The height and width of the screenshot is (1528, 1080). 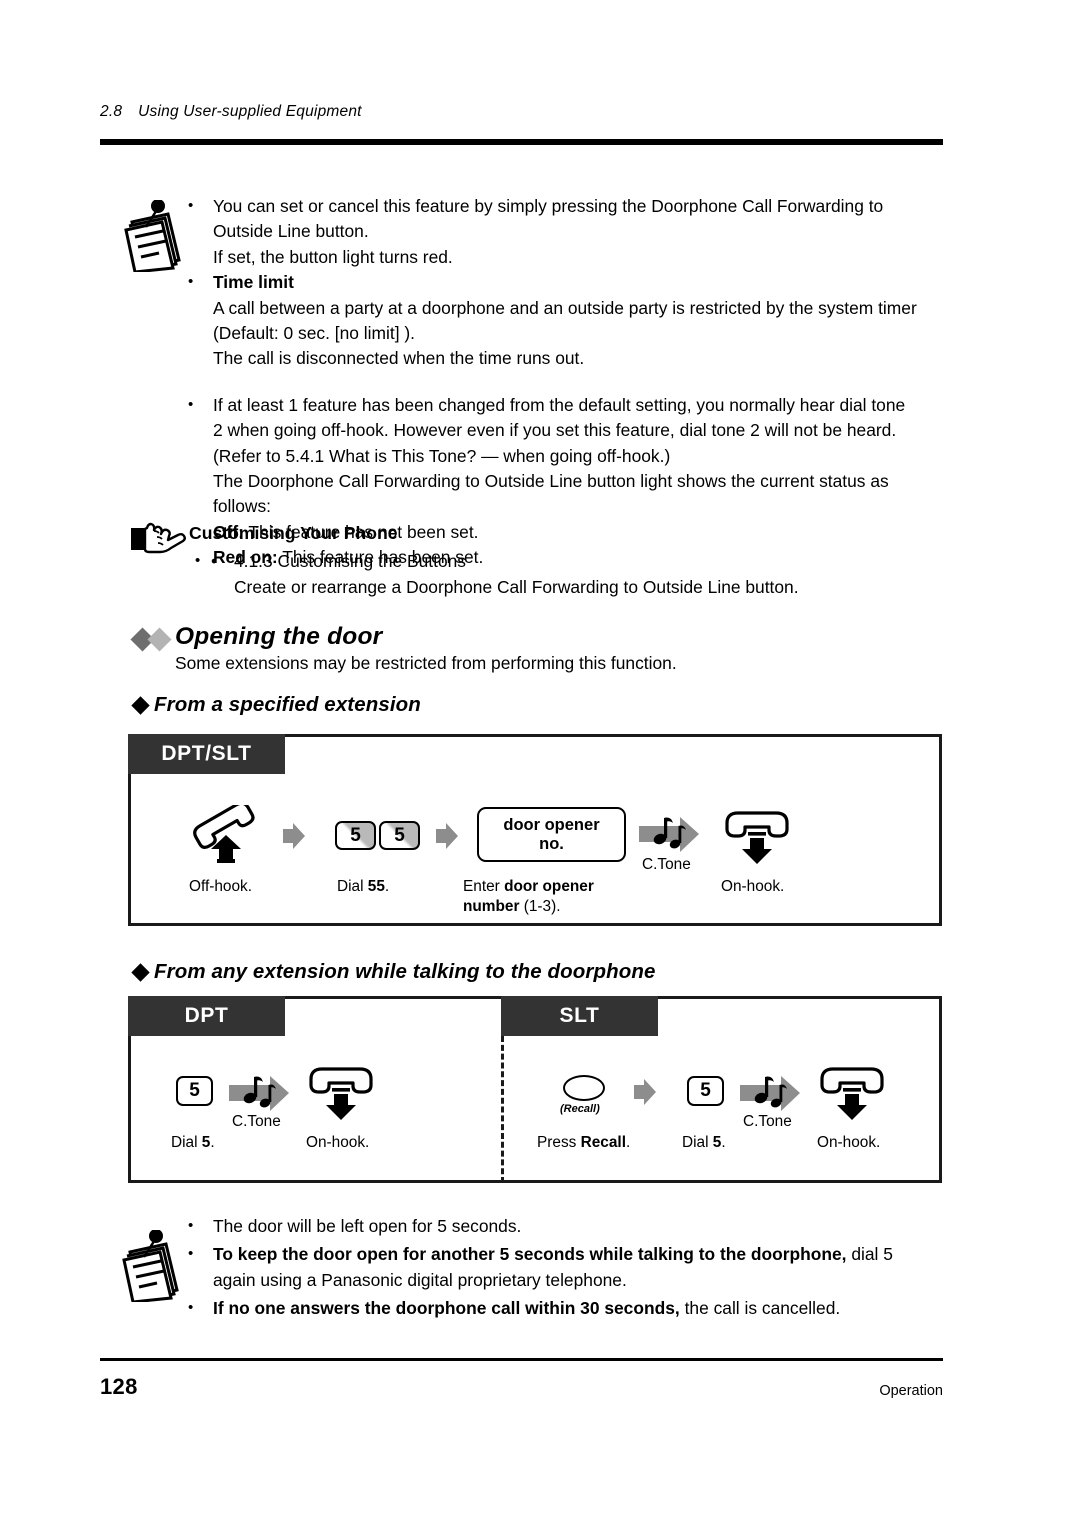 What do you see at coordinates (194, 1091) in the screenshot?
I see `key-5-dpt: 5` at bounding box center [194, 1091].